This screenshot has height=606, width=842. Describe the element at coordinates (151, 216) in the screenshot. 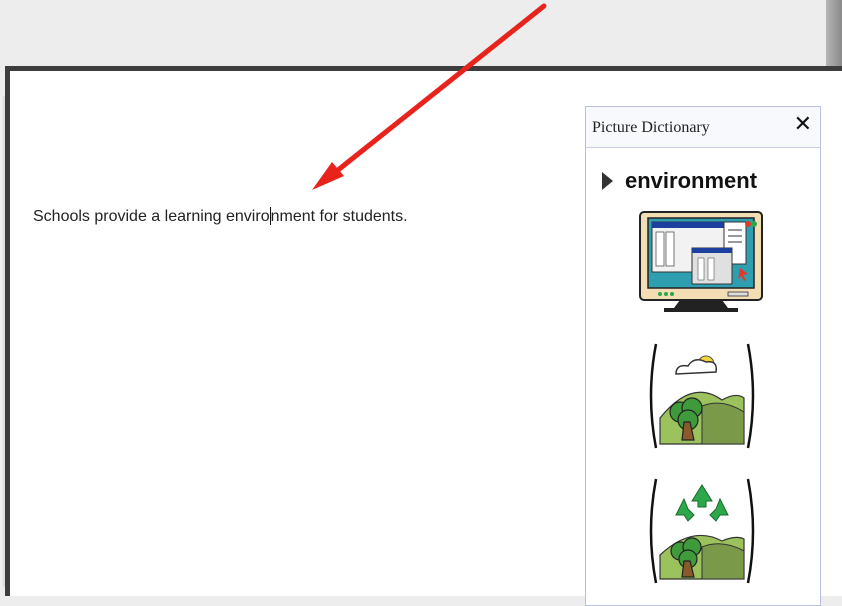

I see `text-before-caret: Schools provide a learning enviro` at that location.